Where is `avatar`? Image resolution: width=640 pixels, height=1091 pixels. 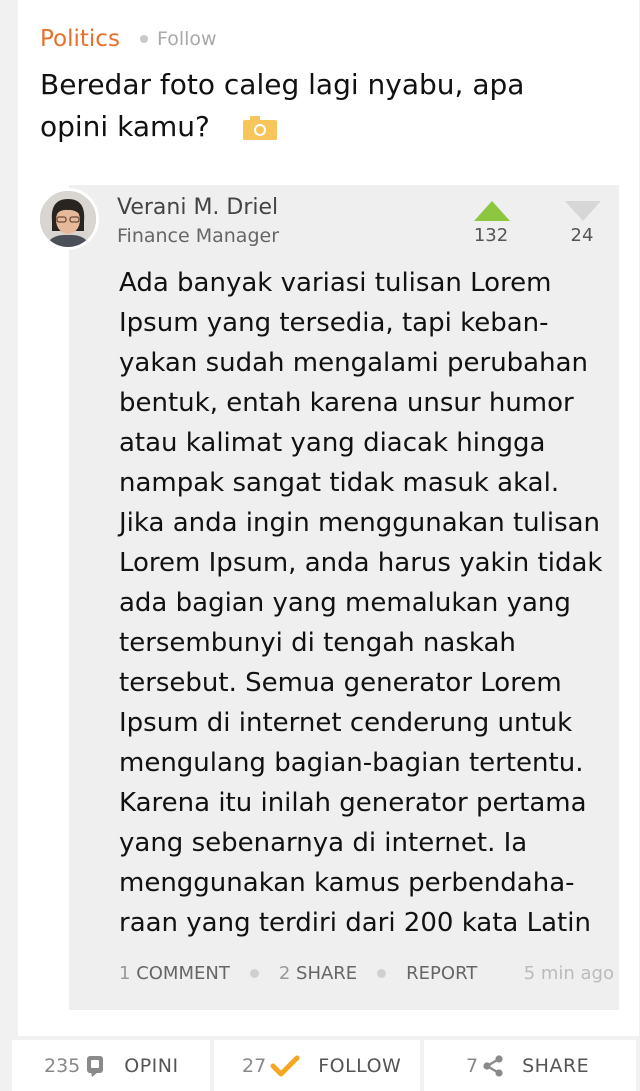 avatar is located at coordinates (68, 219).